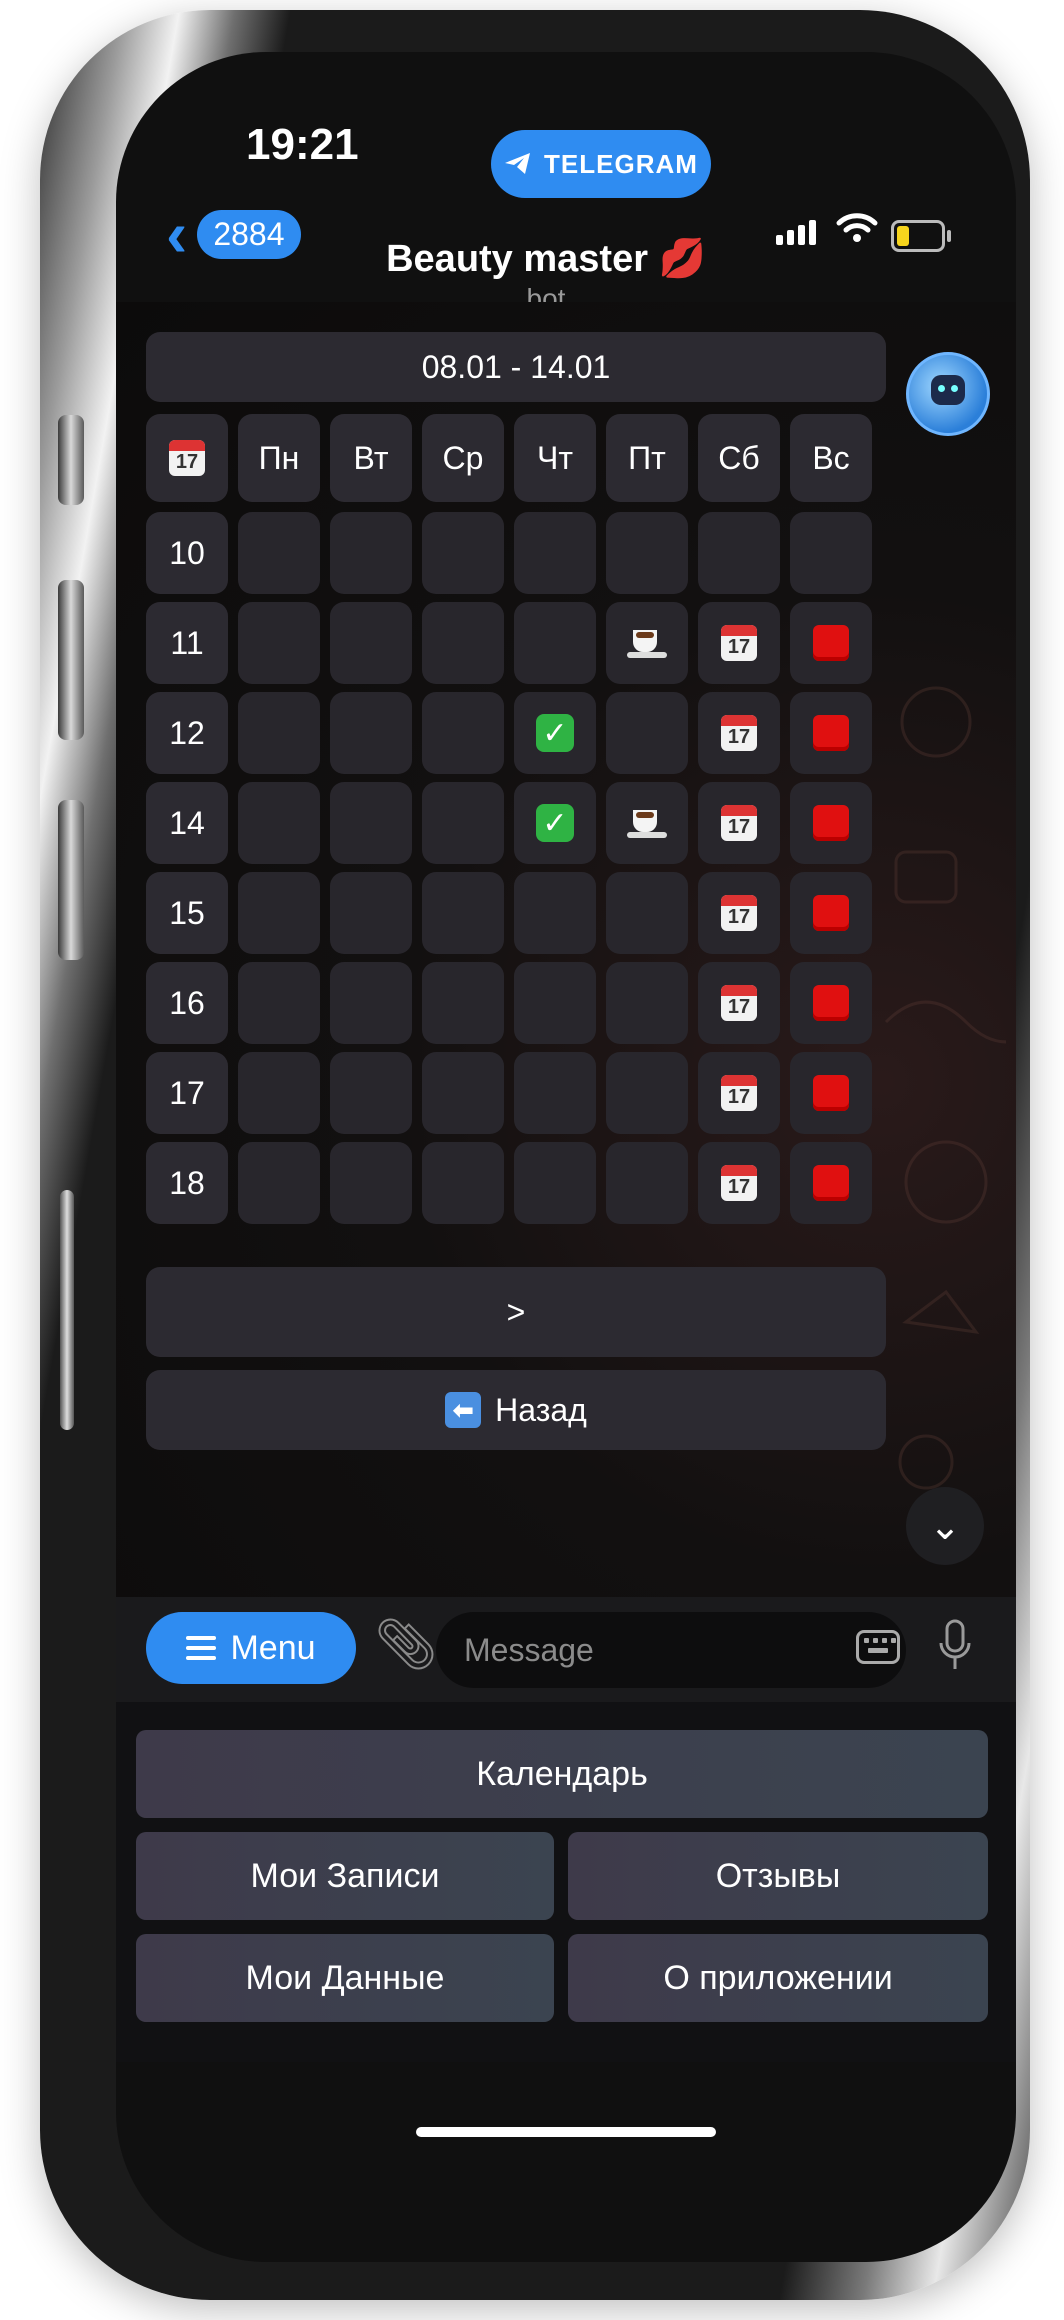 The image size is (1064, 2320). What do you see at coordinates (371, 458) in the screenshot?
I see `day-header-button: Вт` at bounding box center [371, 458].